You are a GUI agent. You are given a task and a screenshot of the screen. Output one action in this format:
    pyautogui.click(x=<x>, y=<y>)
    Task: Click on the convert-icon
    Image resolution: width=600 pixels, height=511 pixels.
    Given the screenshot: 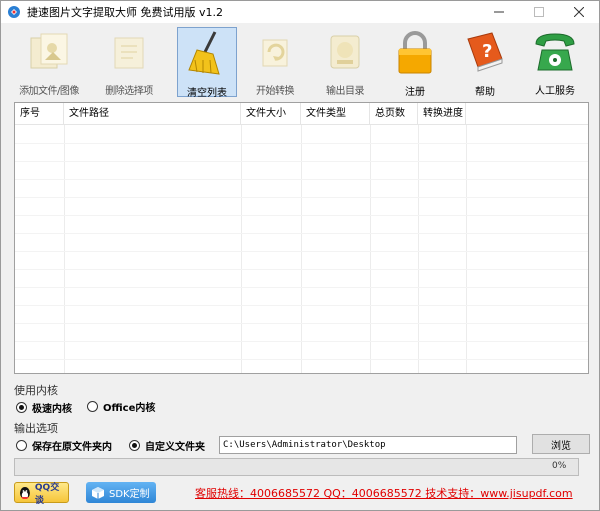 What is the action you would take?
    pyautogui.click(x=275, y=51)
    